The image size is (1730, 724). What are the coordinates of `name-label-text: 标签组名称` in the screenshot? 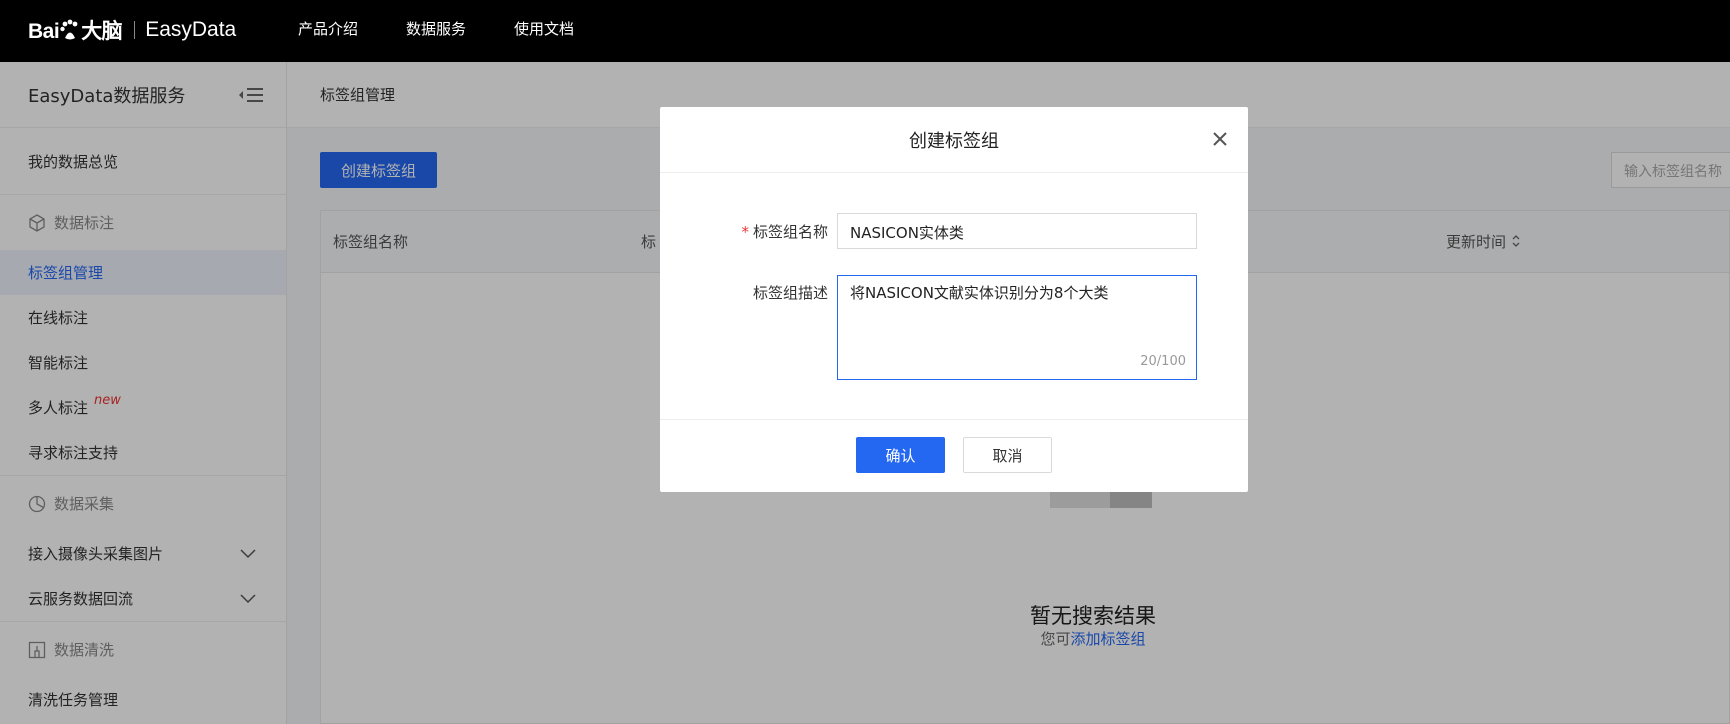 It's located at (790, 232).